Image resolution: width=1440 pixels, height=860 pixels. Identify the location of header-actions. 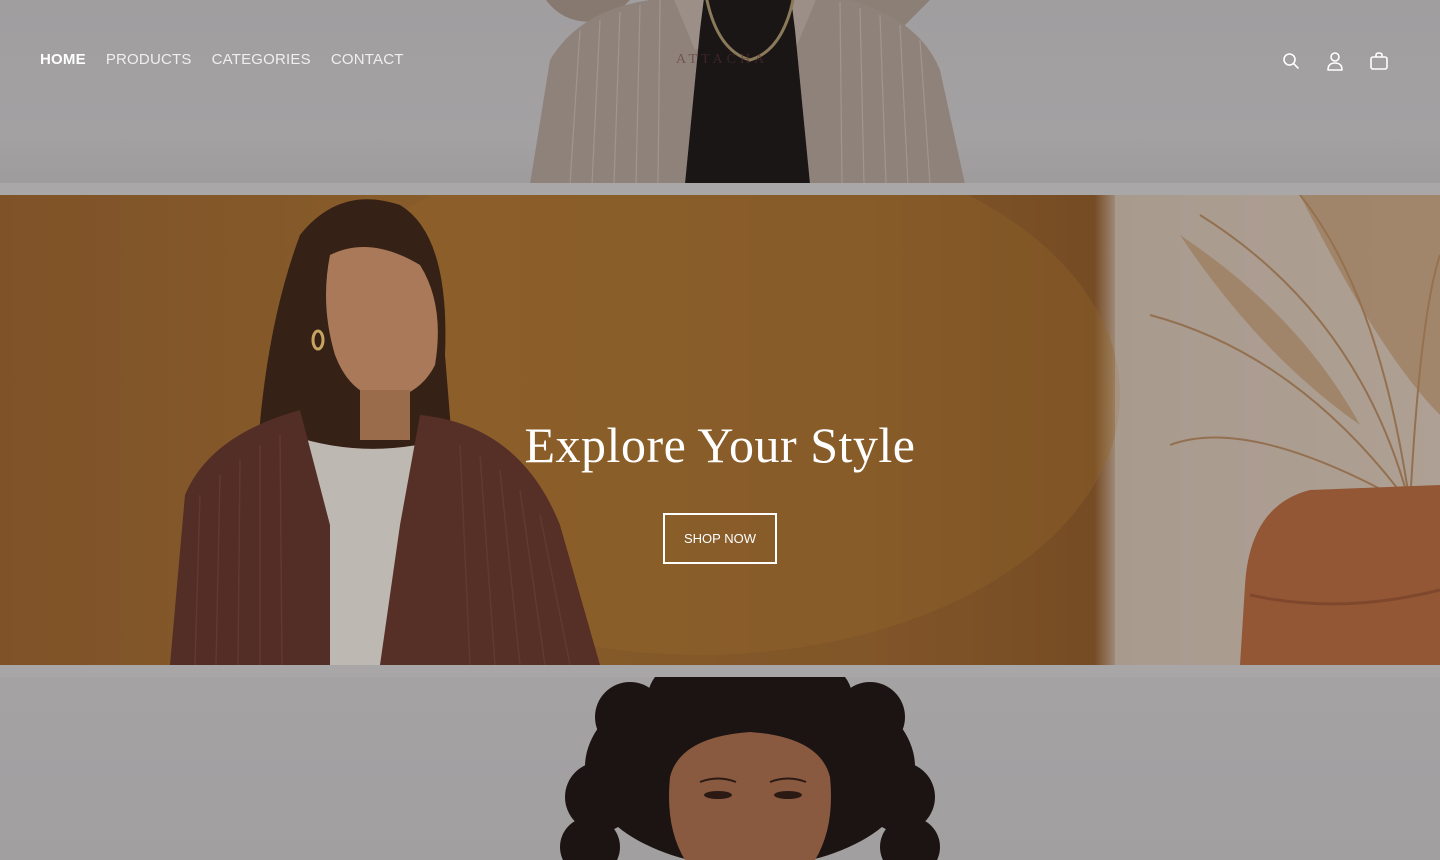
(1335, 61).